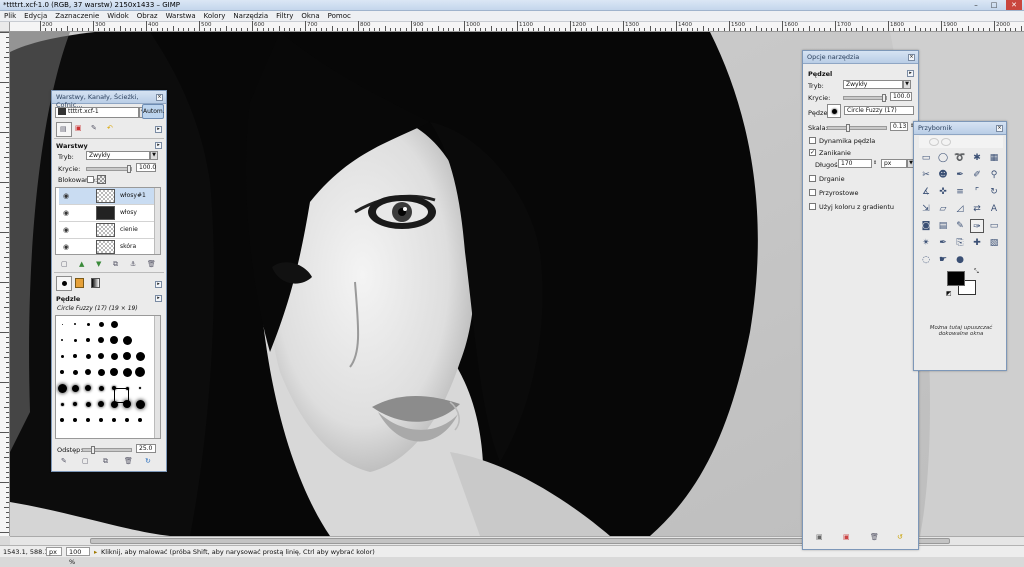 This screenshot has width=1024, height=567. I want to click on shear-icon: ▱, so click(943, 209).